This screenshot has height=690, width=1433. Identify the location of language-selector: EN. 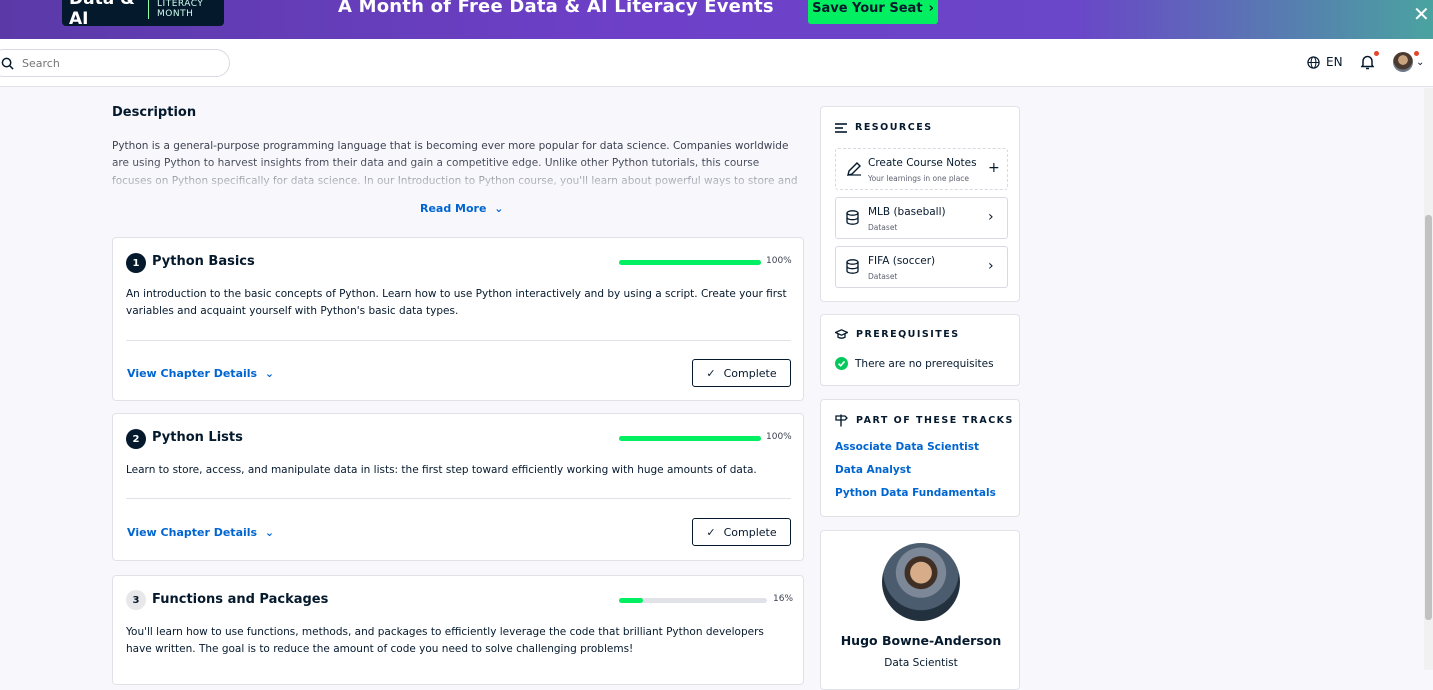
(1325, 62).